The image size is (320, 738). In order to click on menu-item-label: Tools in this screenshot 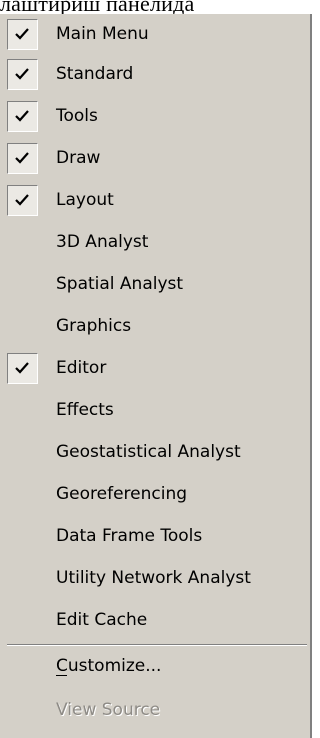, I will do `click(77, 116)`.